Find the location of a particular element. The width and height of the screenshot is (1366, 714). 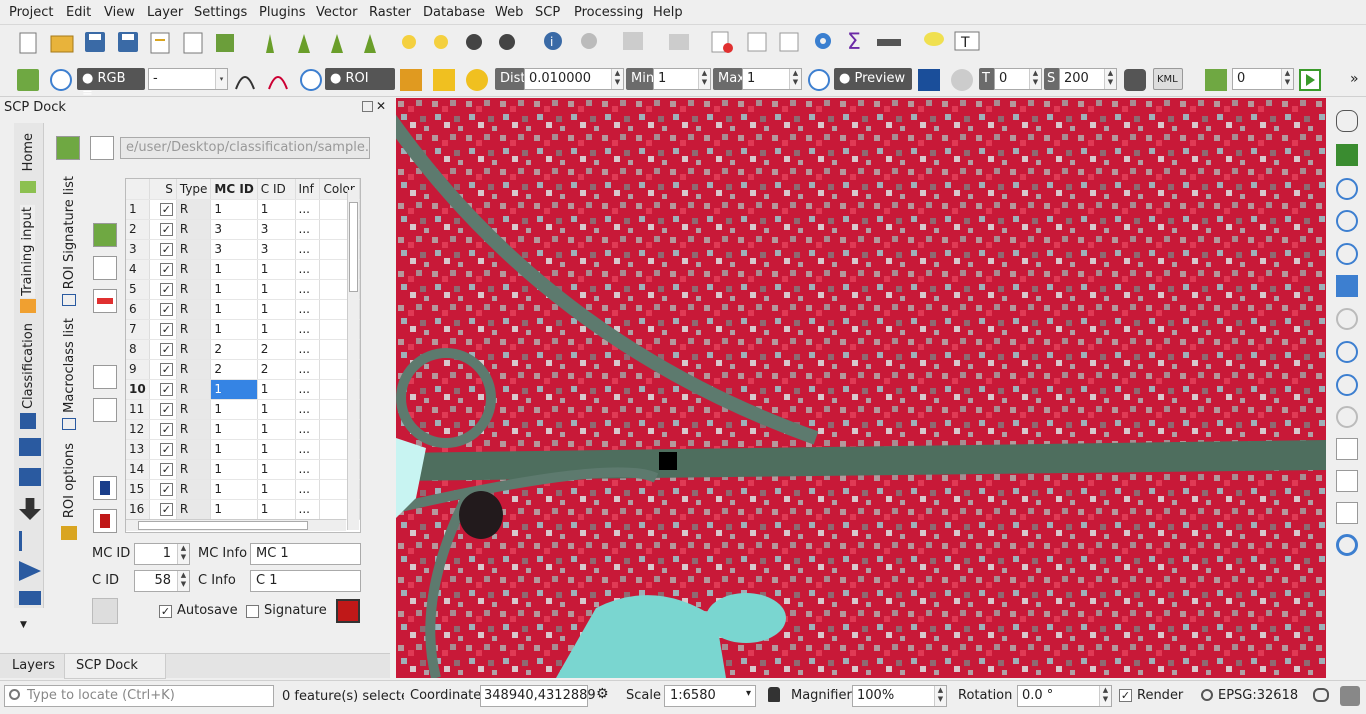

tab-macroclass-list: Macroclass list is located at coordinates (69, 365).